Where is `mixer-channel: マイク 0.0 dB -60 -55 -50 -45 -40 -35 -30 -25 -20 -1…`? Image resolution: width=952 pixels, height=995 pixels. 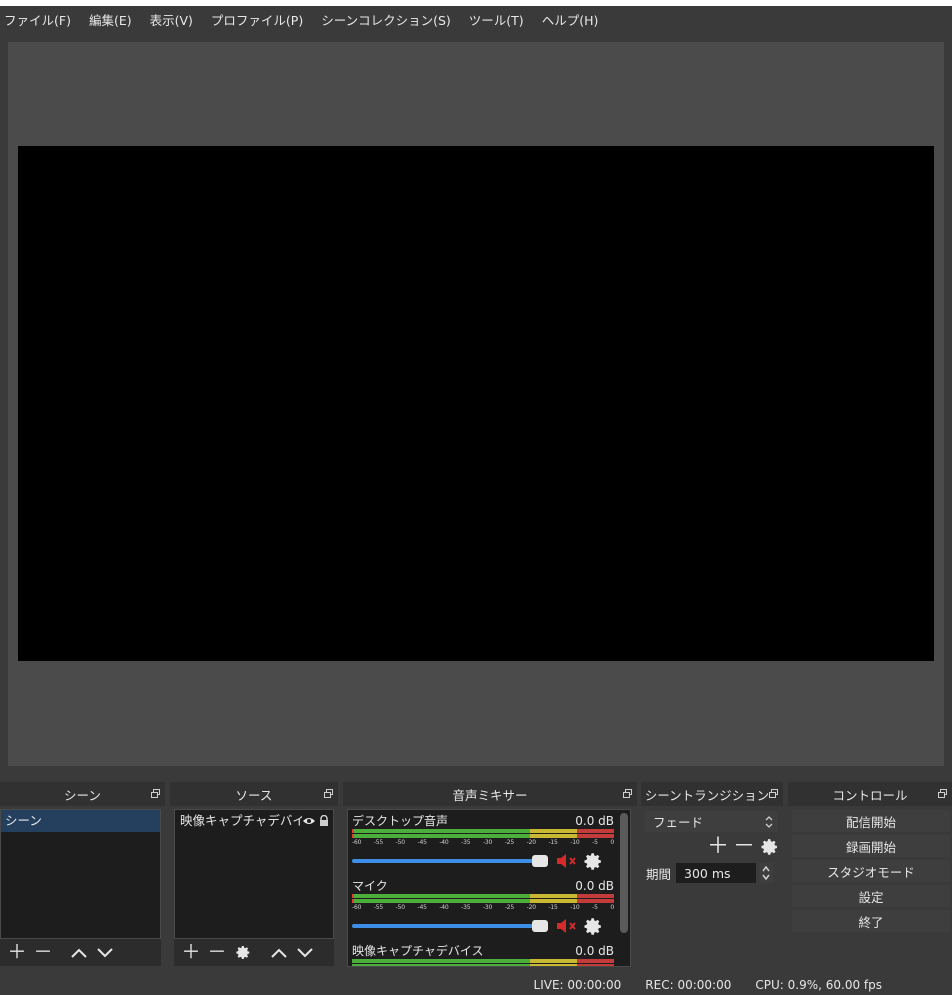
mixer-channel: マイク 0.0 dB -60 -55 -50 -45 -40 -35 -30 -25 -20 -1… is located at coordinates (483, 907).